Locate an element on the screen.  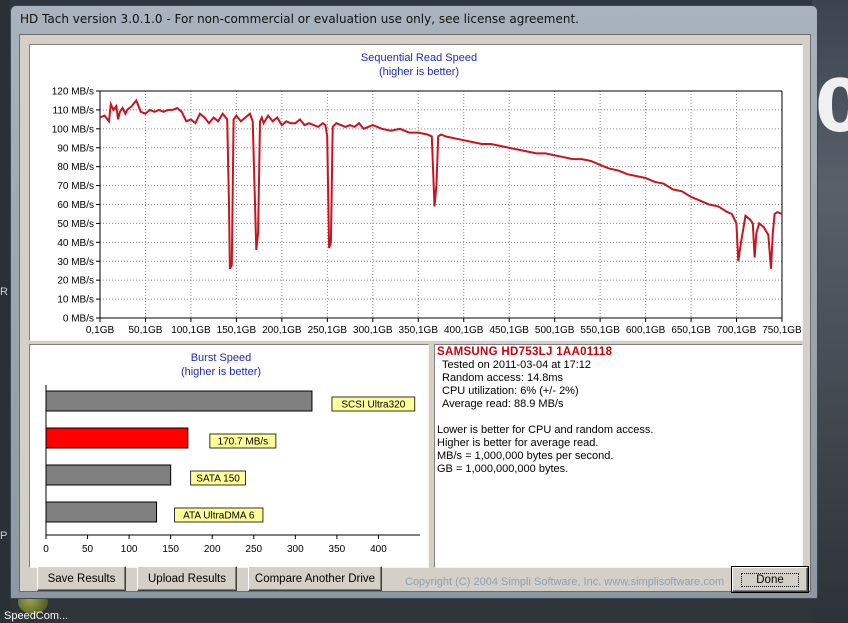
x-tick-label: 700,1GB is located at coordinates (737, 330).